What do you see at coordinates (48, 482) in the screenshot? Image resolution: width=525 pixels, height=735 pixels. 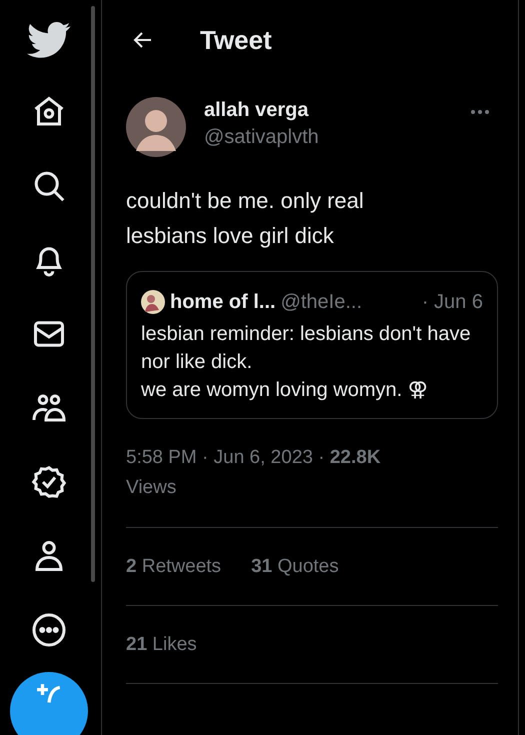 I see `verified-badge-icon` at bounding box center [48, 482].